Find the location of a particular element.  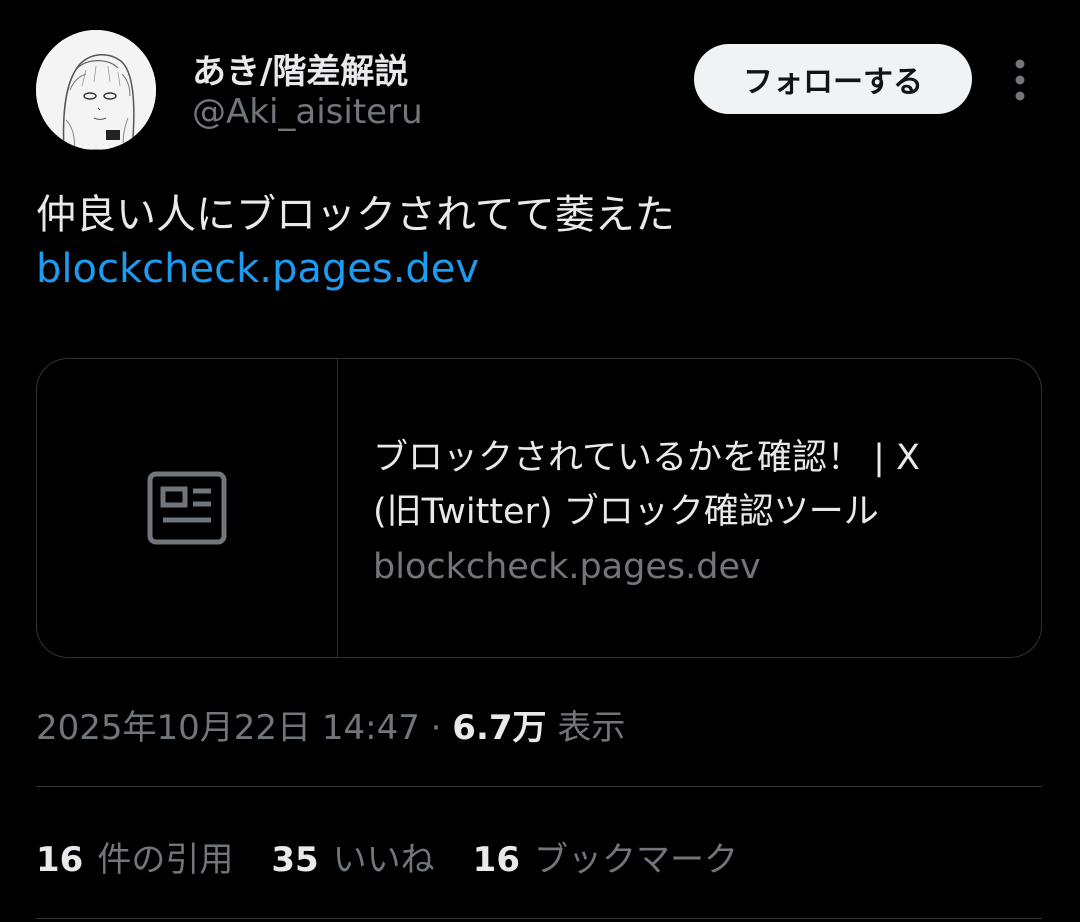

timestamp: 2025年10月22日 14:47 is located at coordinates (228, 728).